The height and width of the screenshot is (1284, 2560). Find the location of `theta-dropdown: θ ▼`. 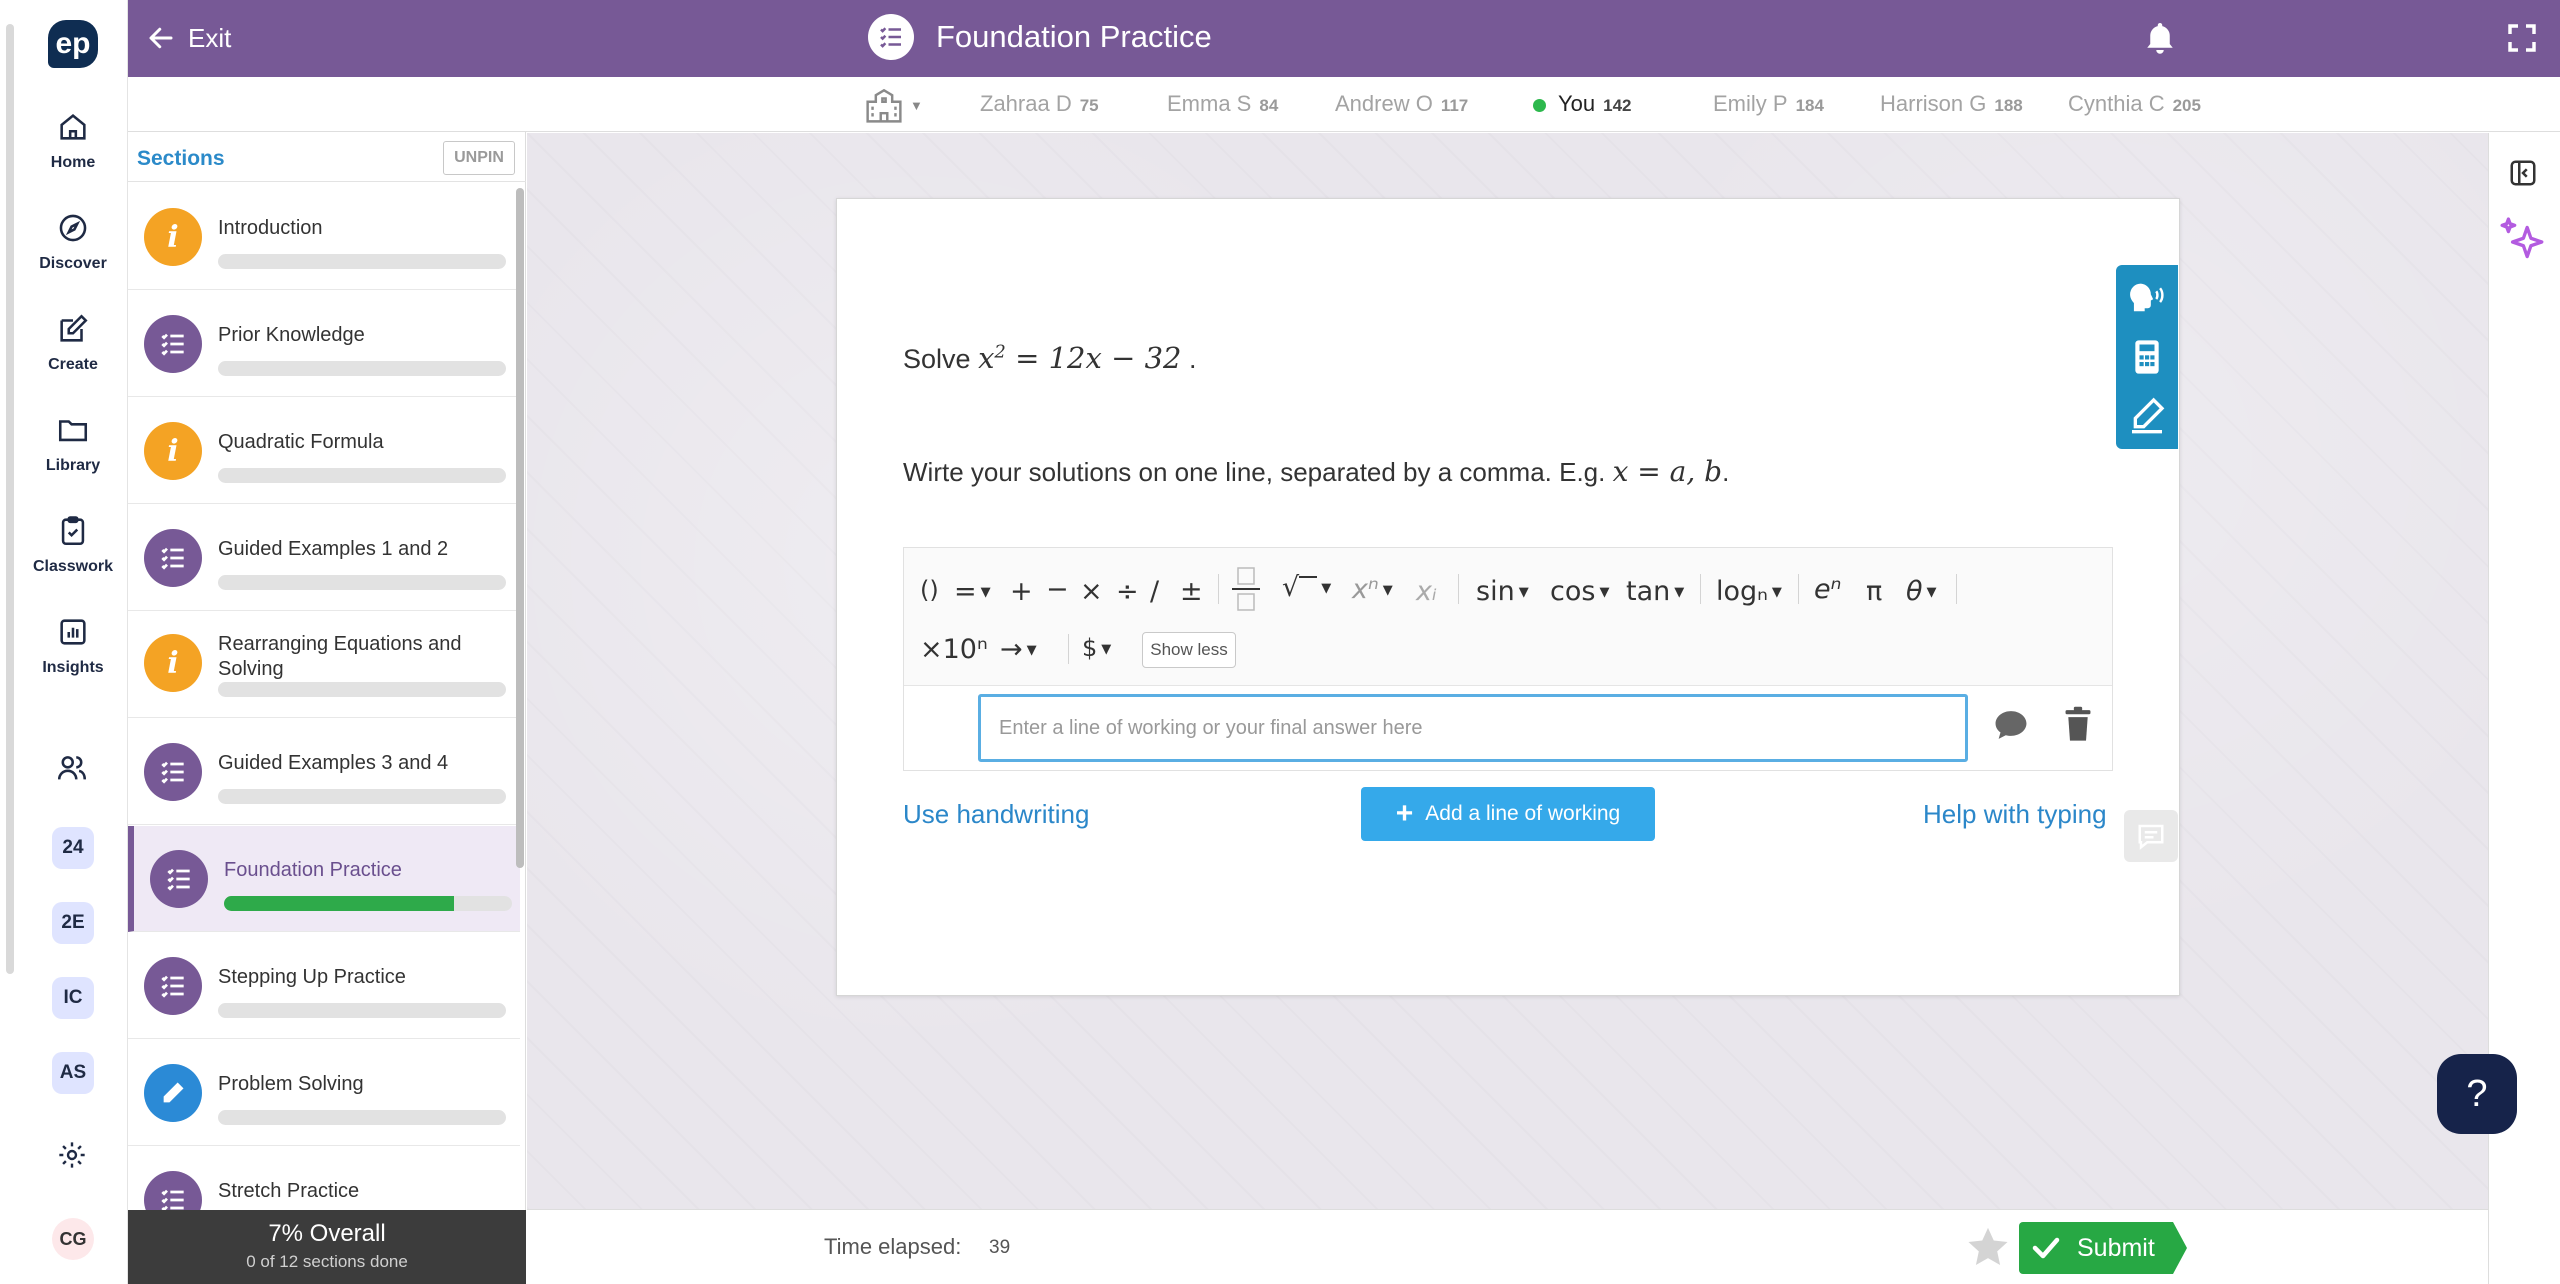

theta-dropdown: θ ▼ is located at coordinates (1921, 591).